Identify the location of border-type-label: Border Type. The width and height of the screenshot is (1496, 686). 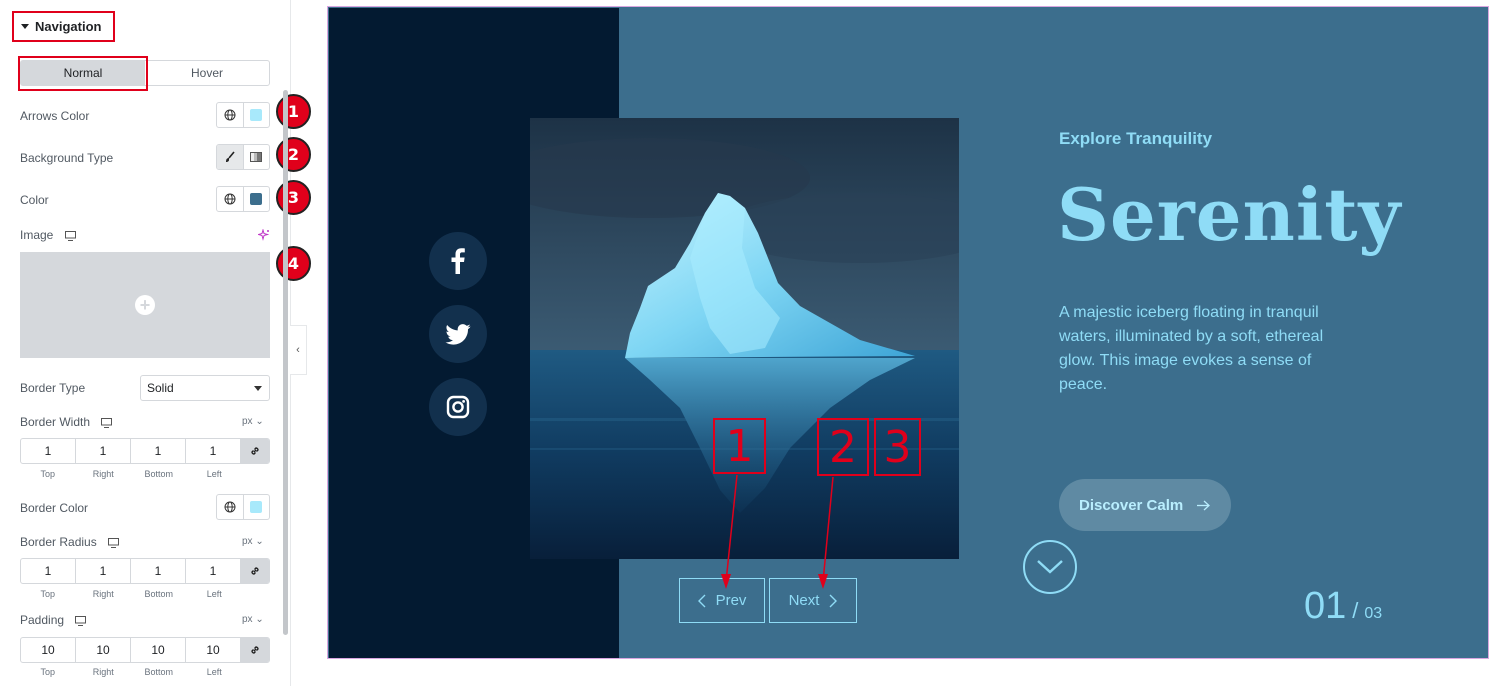
(53, 388).